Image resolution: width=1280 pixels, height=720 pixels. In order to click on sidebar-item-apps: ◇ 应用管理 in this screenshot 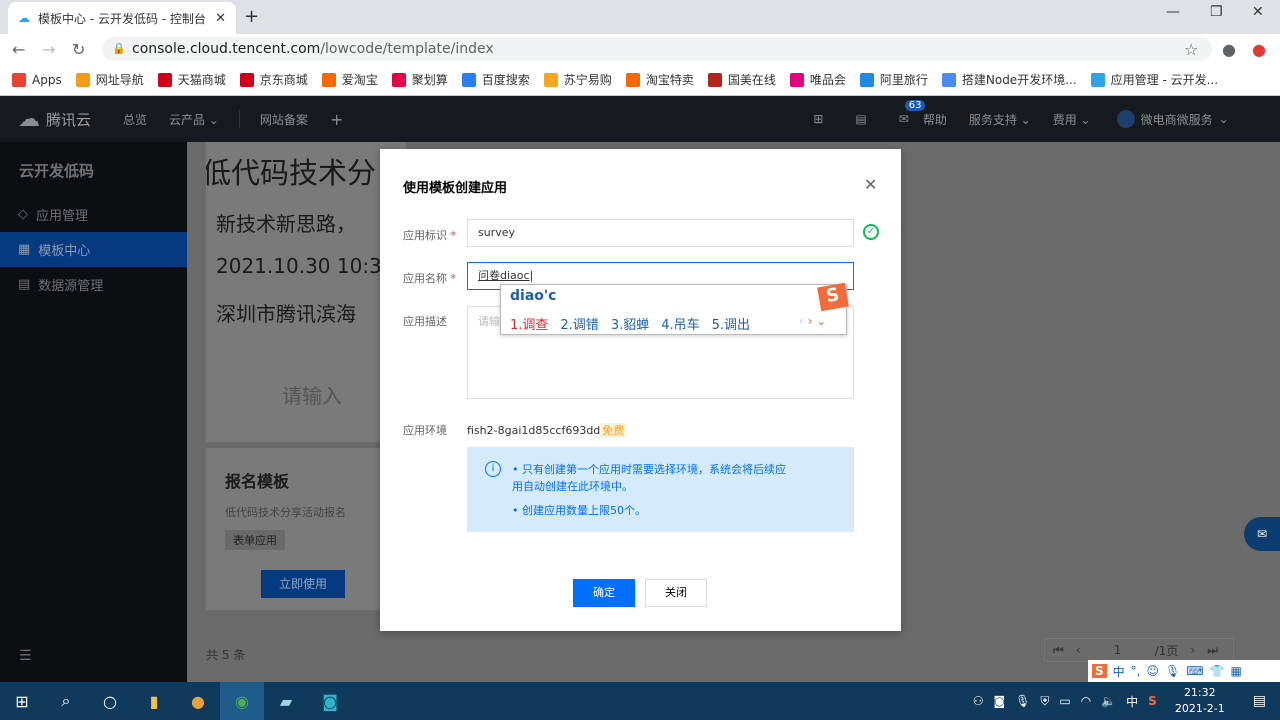, I will do `click(93, 214)`.